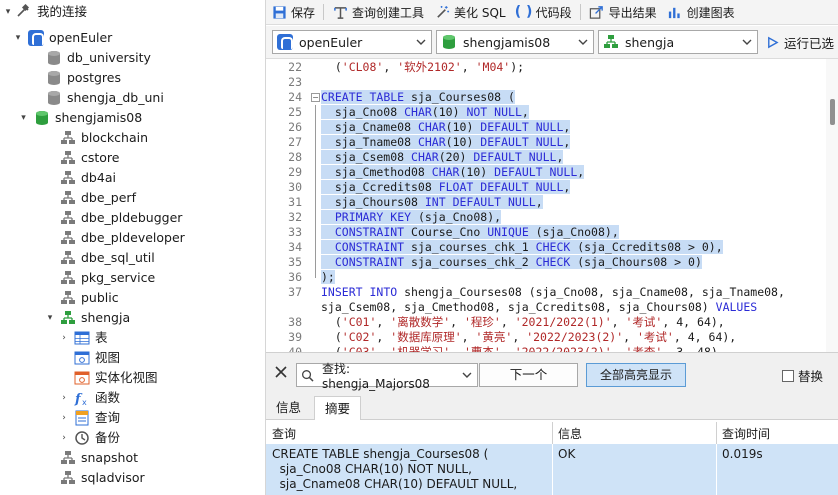  What do you see at coordinates (567, 434) in the screenshot?
I see `column-header-info: 信息` at bounding box center [567, 434].